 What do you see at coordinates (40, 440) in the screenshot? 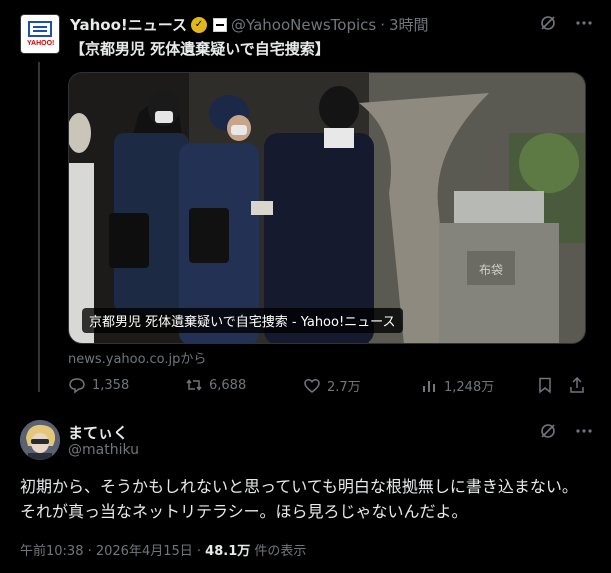
I see `mathiku-avatar` at bounding box center [40, 440].